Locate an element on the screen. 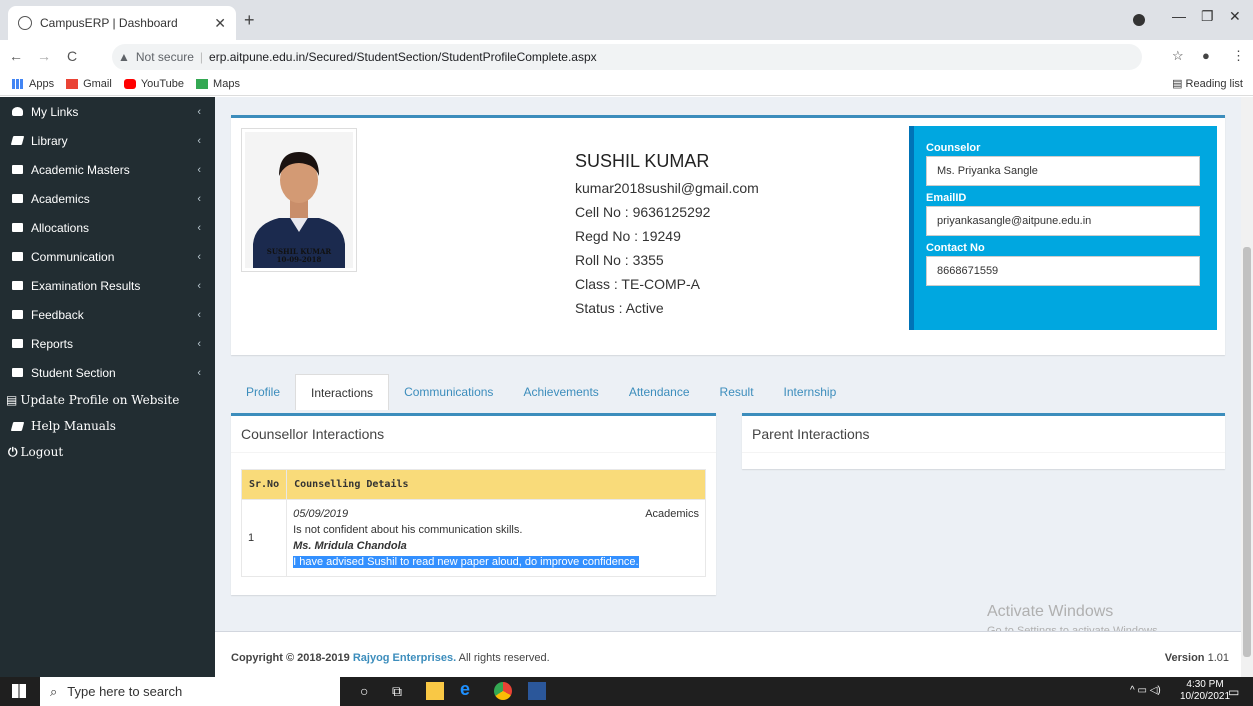 Image resolution: width=1253 pixels, height=706 pixels. taskbar-search-input: ⌕ Type here to search is located at coordinates (190, 691).